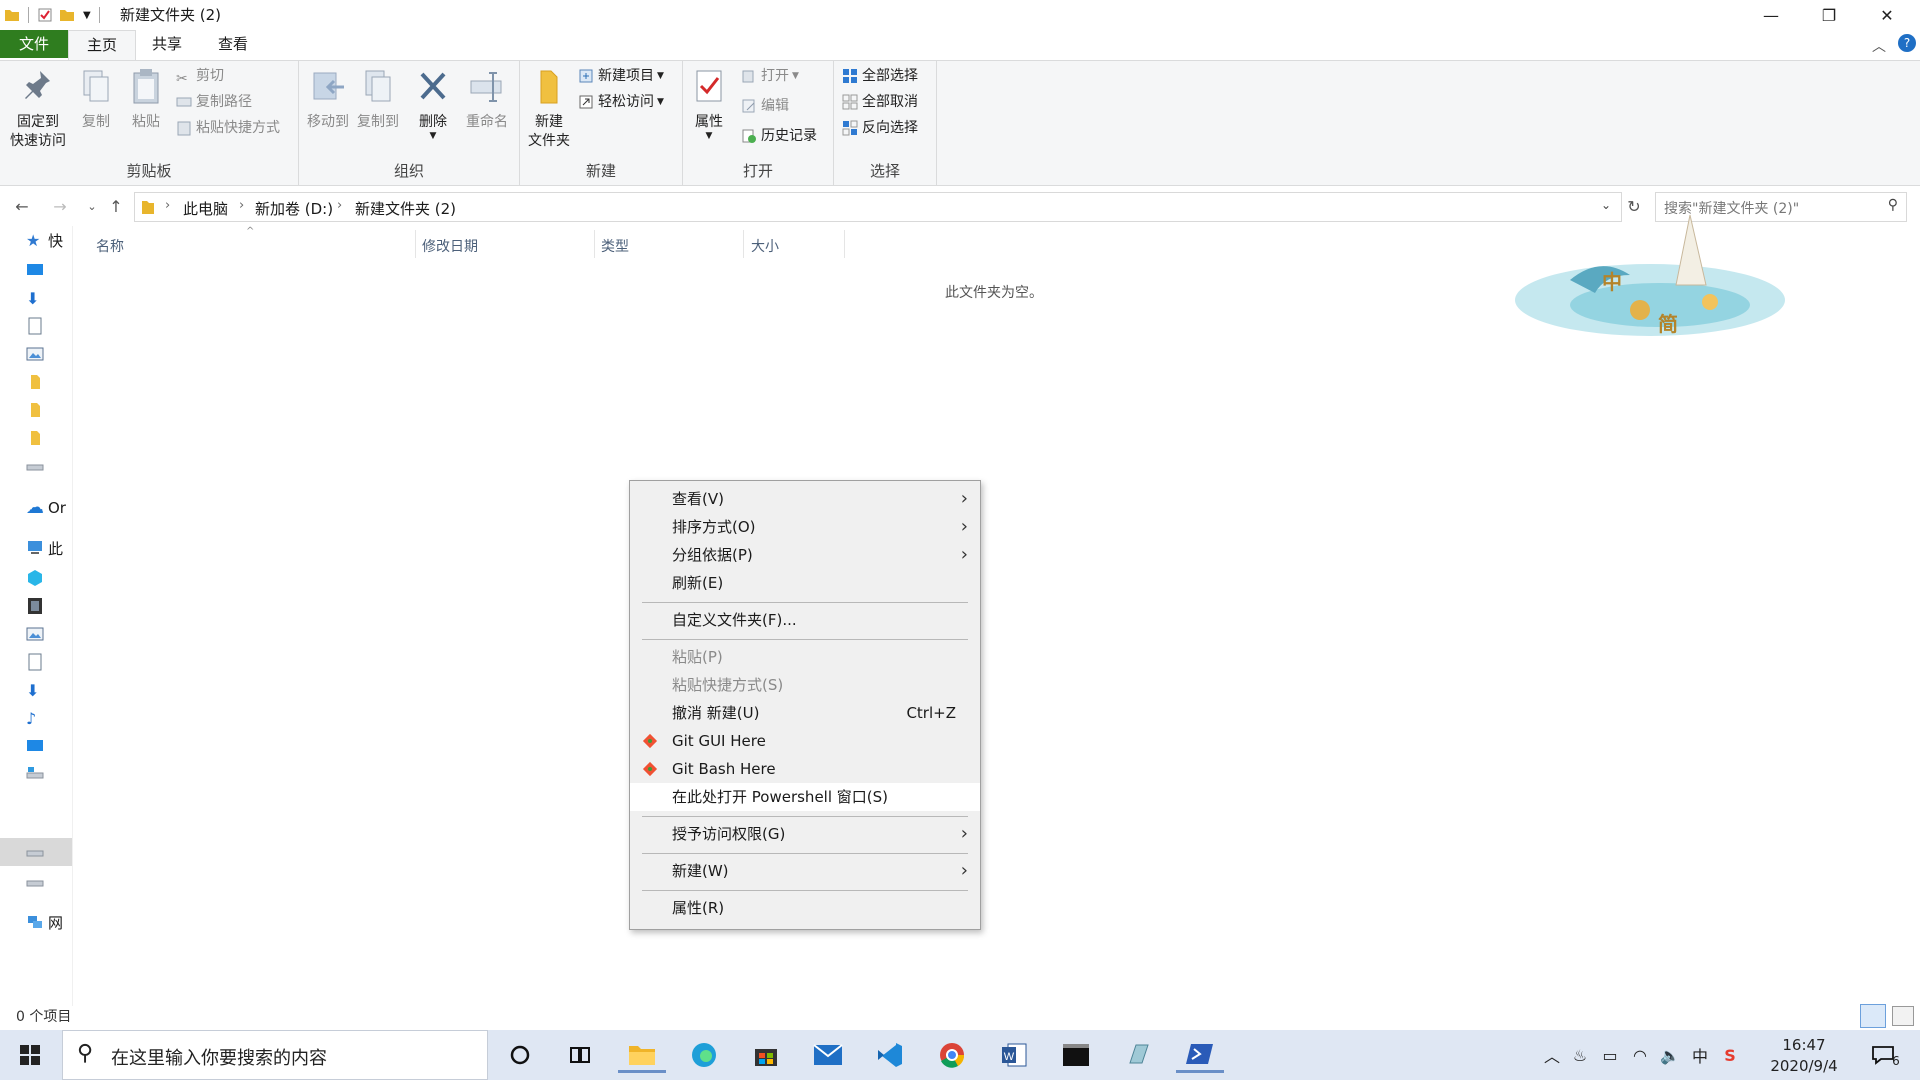  What do you see at coordinates (805, 583) in the screenshot?
I see `menu-item-refresh: 刷新(E)` at bounding box center [805, 583].